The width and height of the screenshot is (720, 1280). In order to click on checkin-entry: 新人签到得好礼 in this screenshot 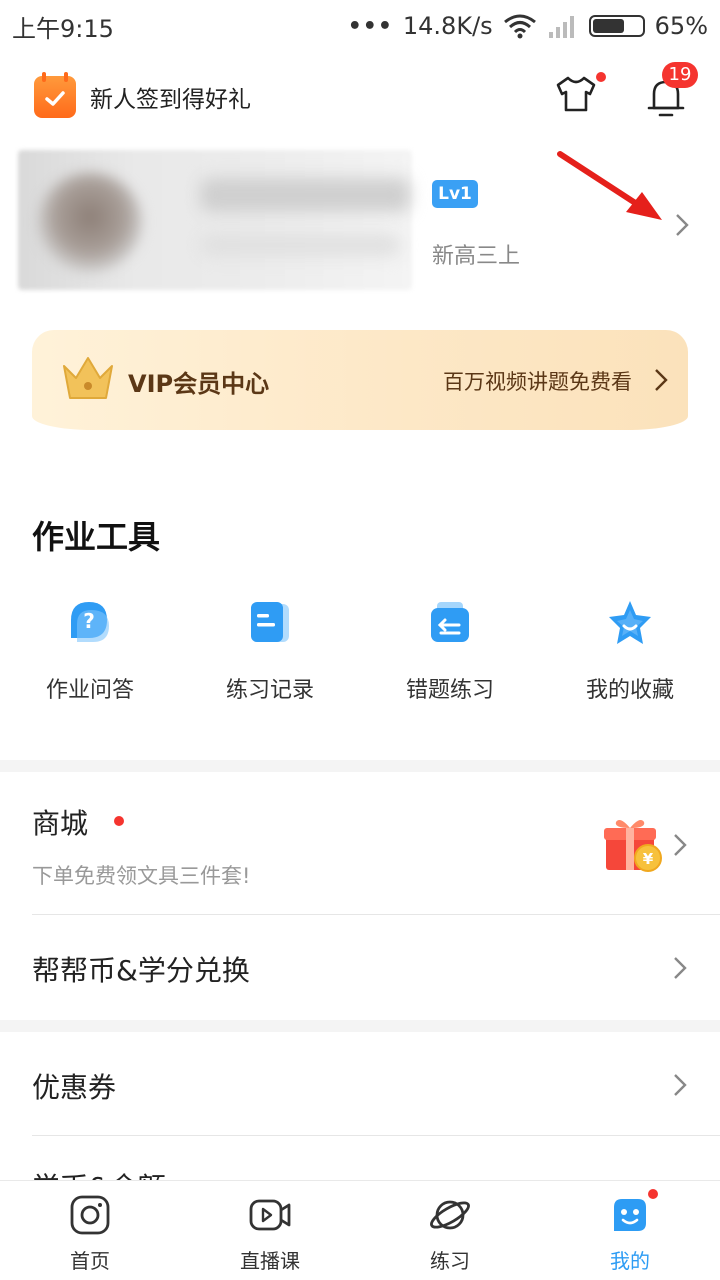, I will do `click(142, 95)`.